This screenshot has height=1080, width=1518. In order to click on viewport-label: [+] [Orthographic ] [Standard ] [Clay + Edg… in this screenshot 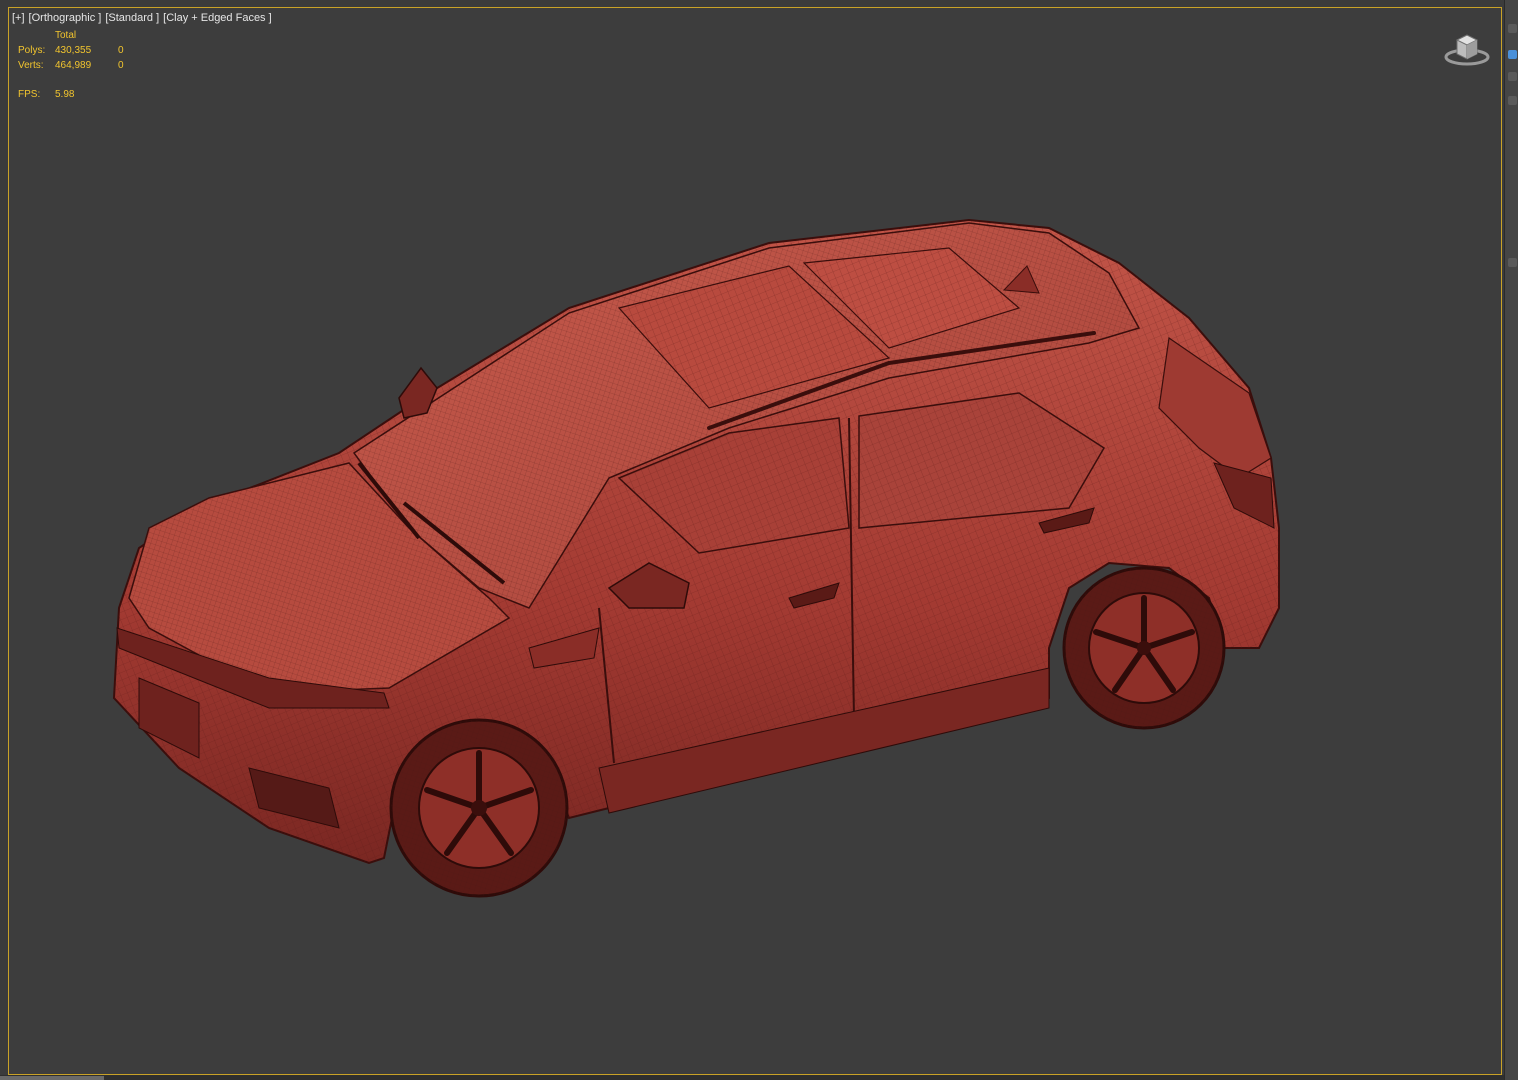, I will do `click(144, 18)`.